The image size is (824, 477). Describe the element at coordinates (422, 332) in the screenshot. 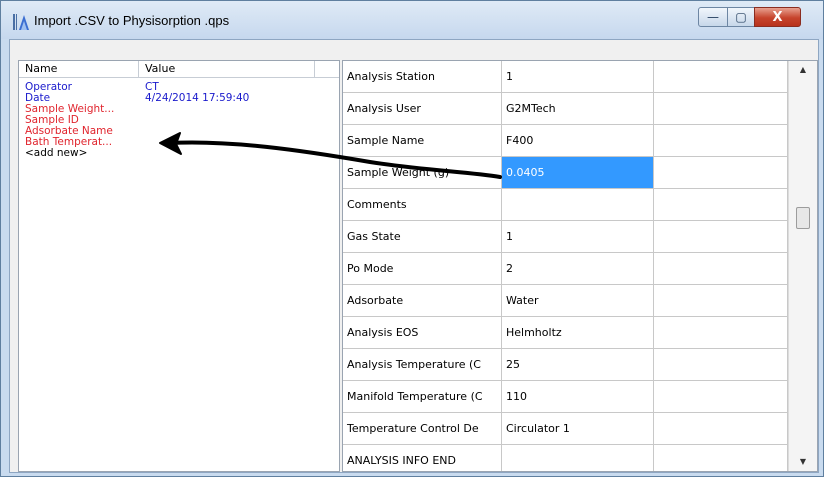

I see `grid-cell-field: Analysis EOS` at that location.